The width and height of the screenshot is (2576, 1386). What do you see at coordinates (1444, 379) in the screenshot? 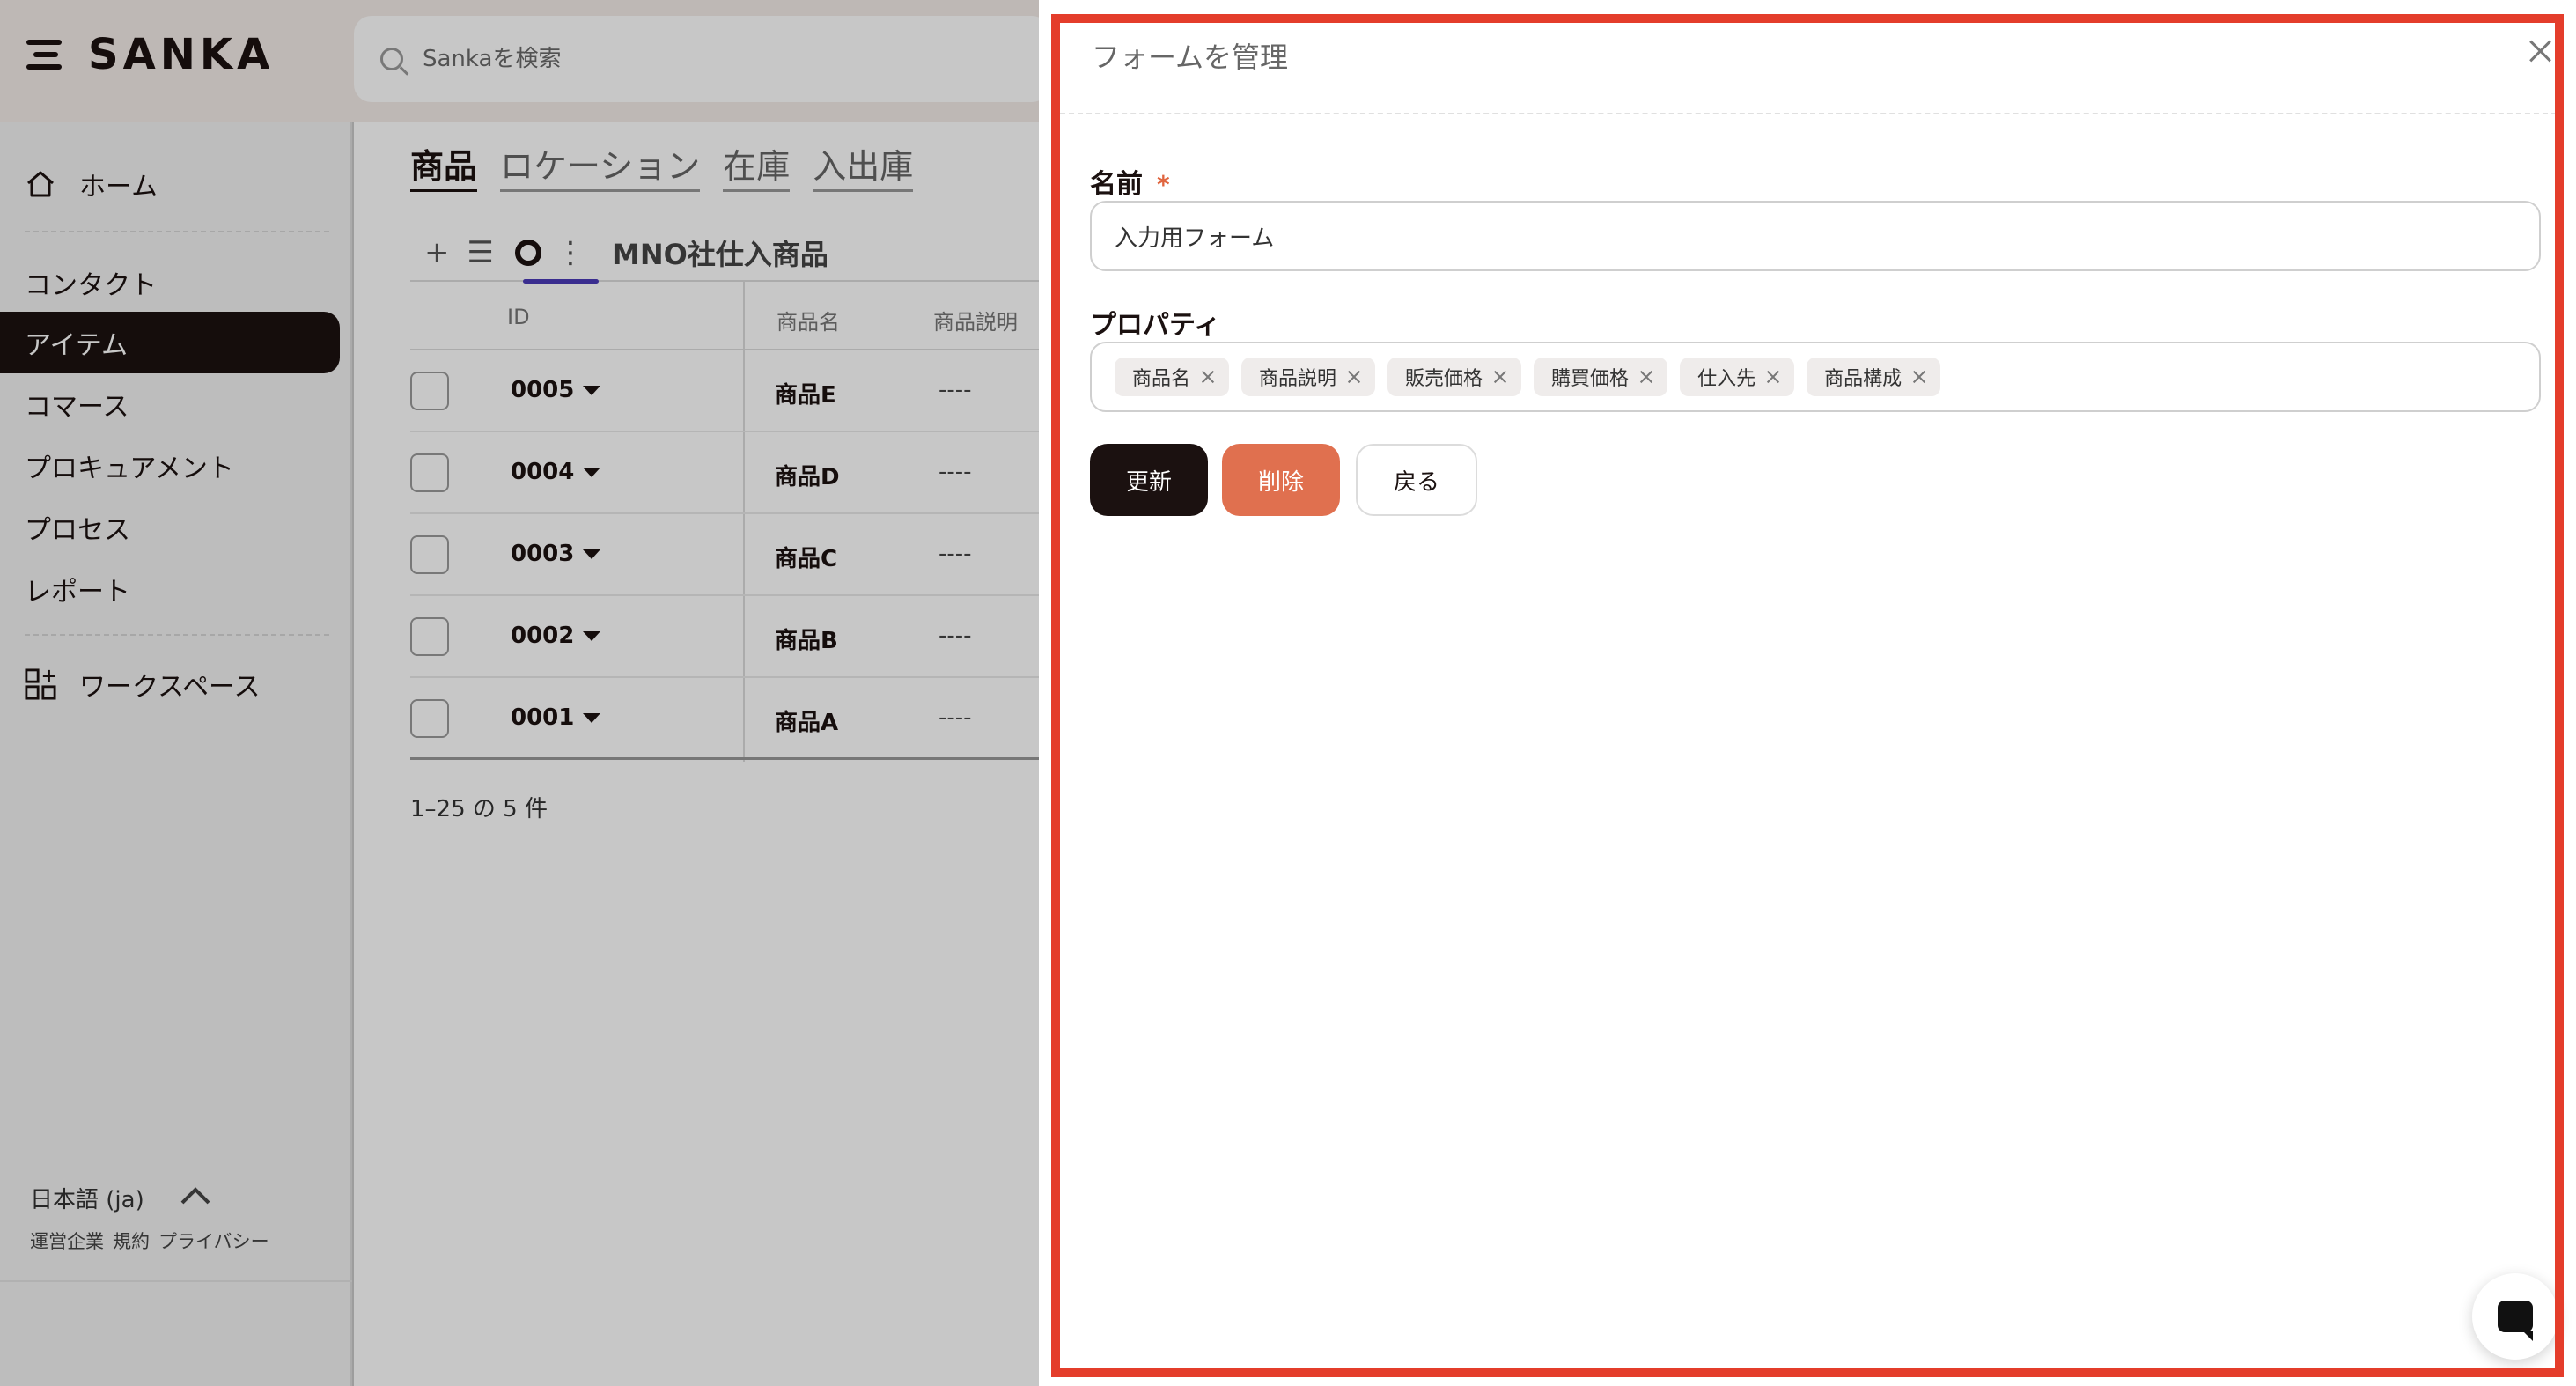
I see `chip-label: 販売価格` at bounding box center [1444, 379].